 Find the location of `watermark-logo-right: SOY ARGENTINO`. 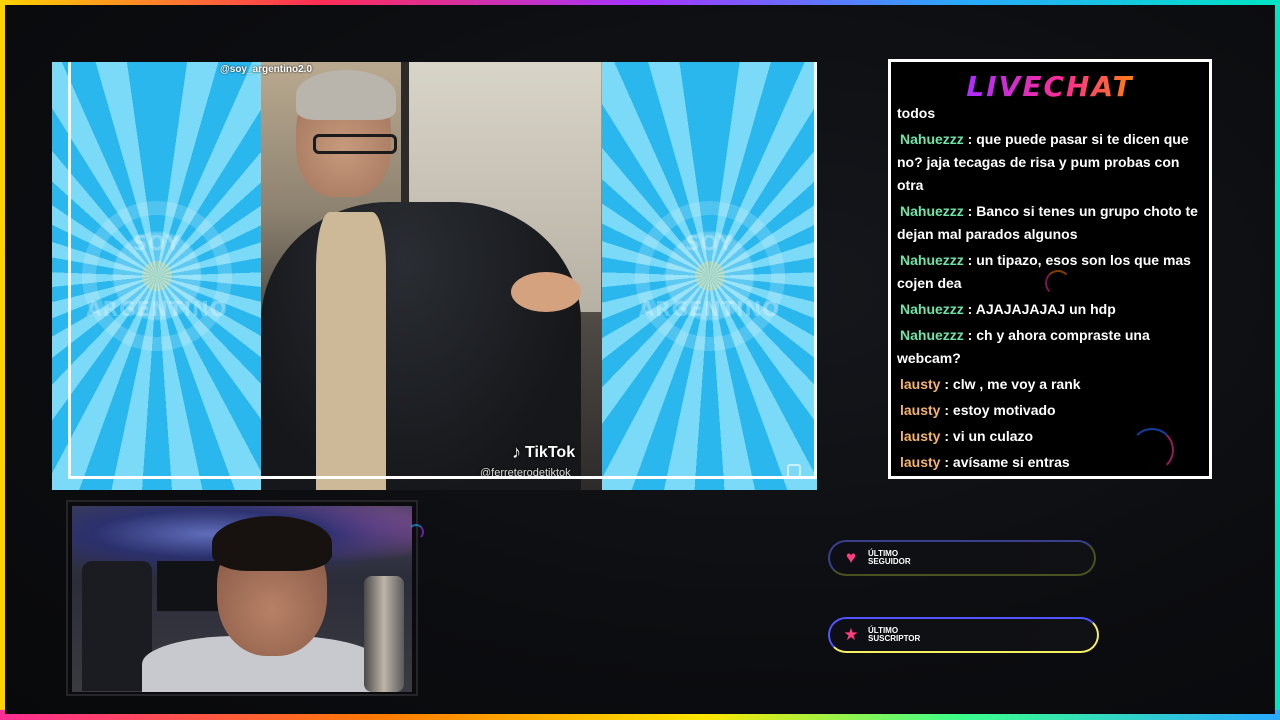

watermark-logo-right: SOY ARGENTINO is located at coordinates (709, 276).